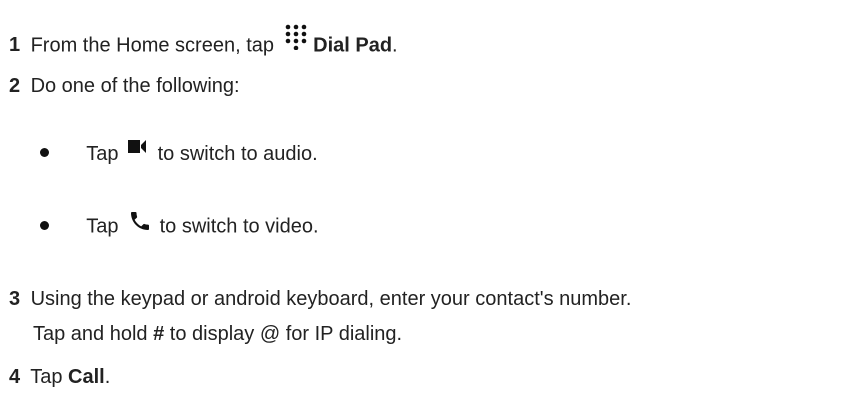  I want to click on dialpad-icon, so click(296, 40).